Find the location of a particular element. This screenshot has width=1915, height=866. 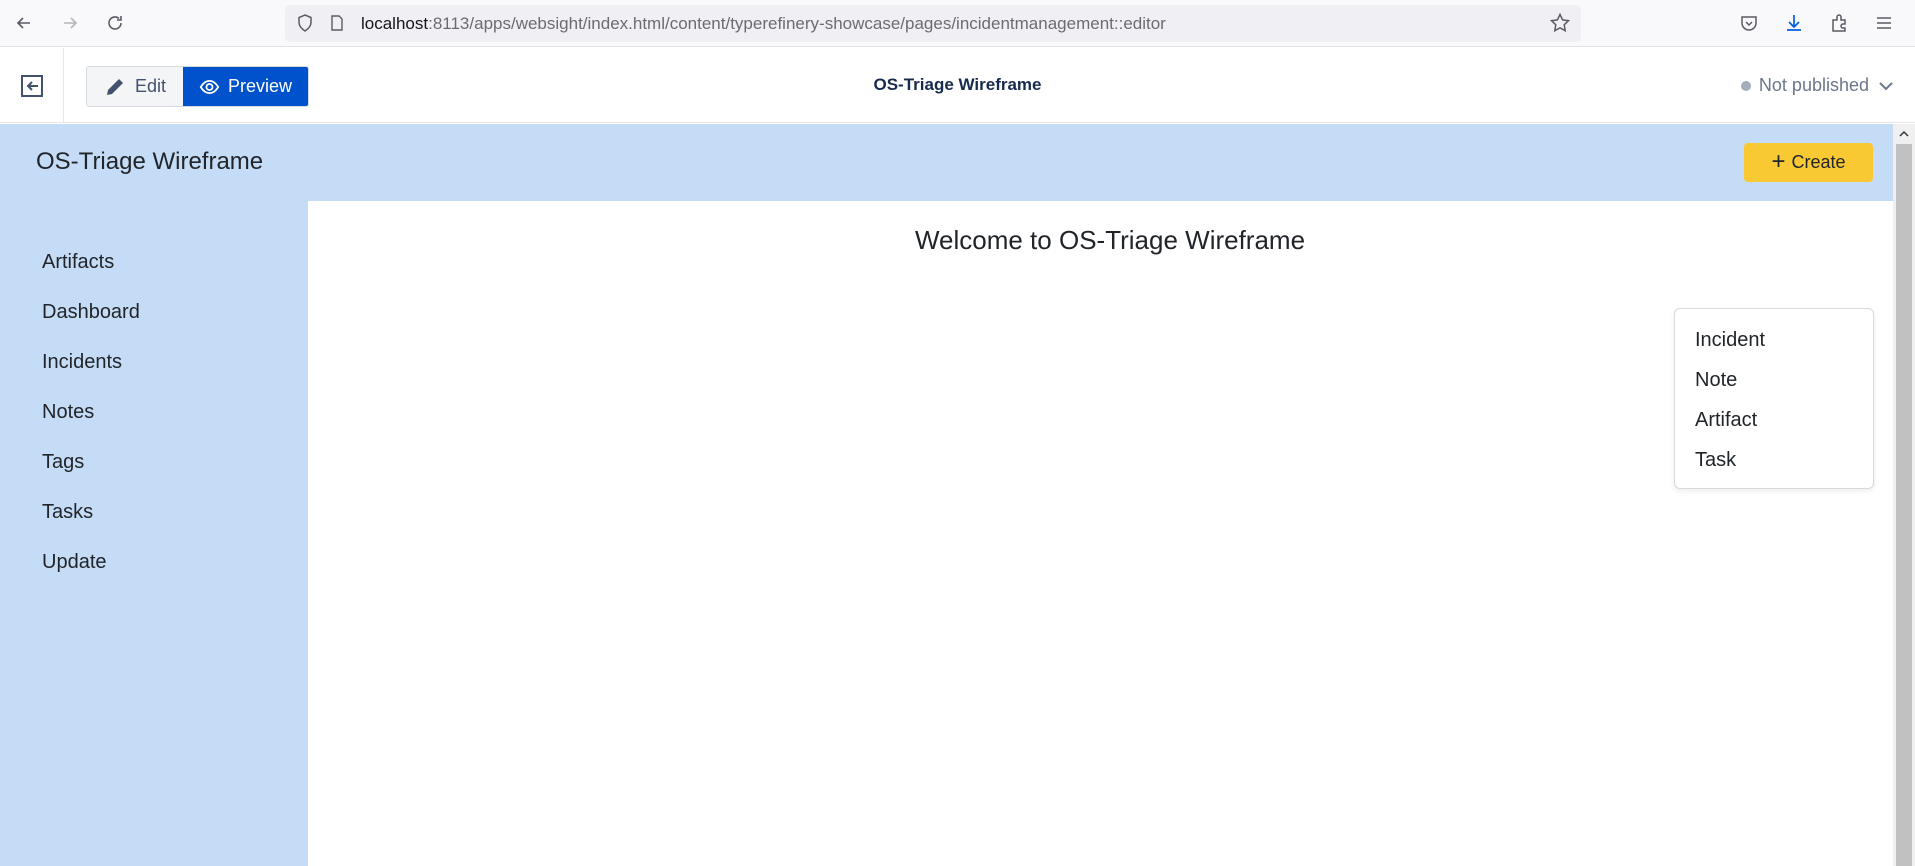

shield-icon is located at coordinates (305, 23).